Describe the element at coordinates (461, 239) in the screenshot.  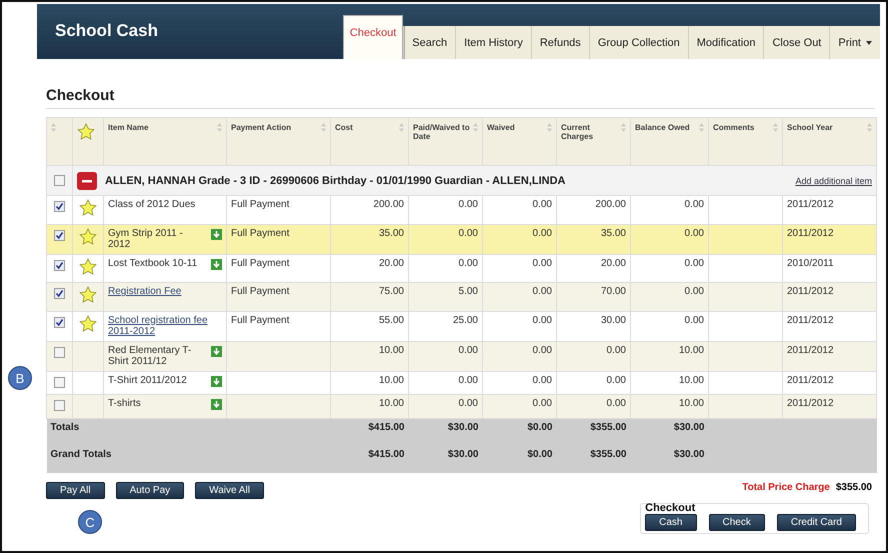
I see `item-row: Gym Strip 2011 - 2012 Full Payment 35.00 0.00 0.00 35.00 0.00 2011/2012` at that location.